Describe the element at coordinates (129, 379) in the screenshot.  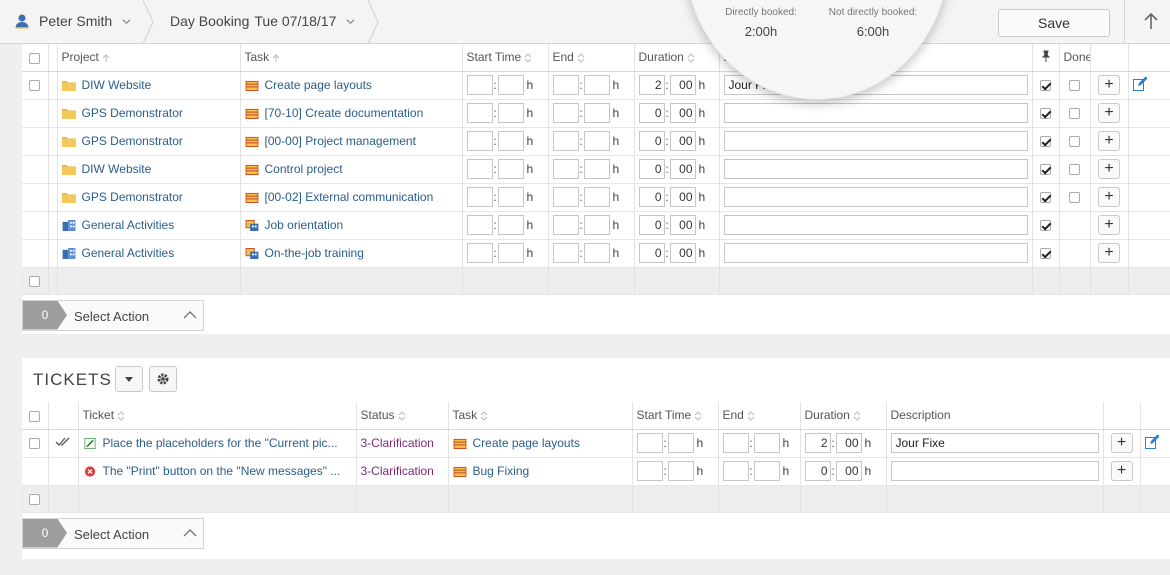
I see `tickets-menu-button` at that location.